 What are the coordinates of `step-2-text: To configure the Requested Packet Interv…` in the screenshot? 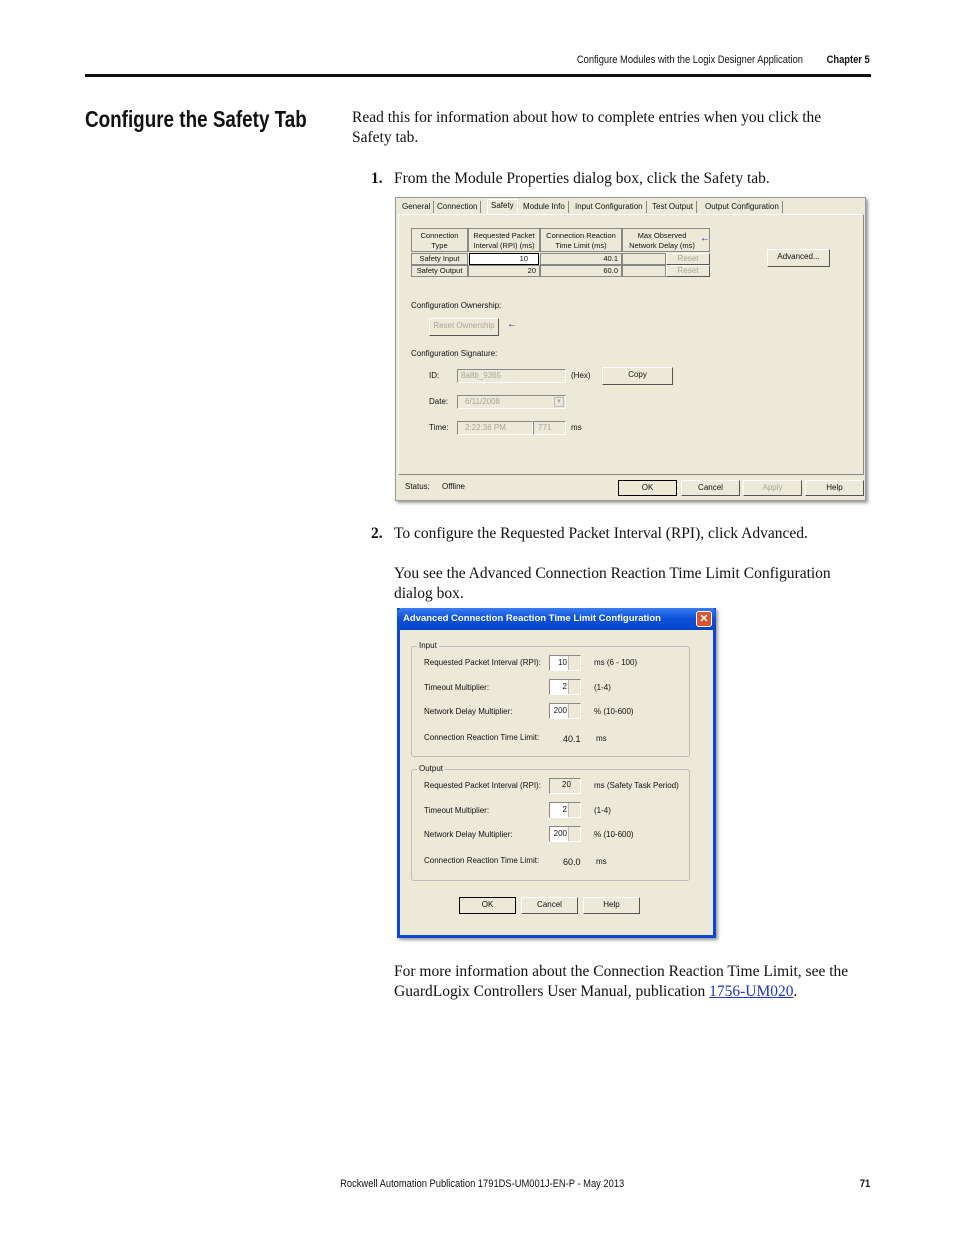 It's located at (601, 533).